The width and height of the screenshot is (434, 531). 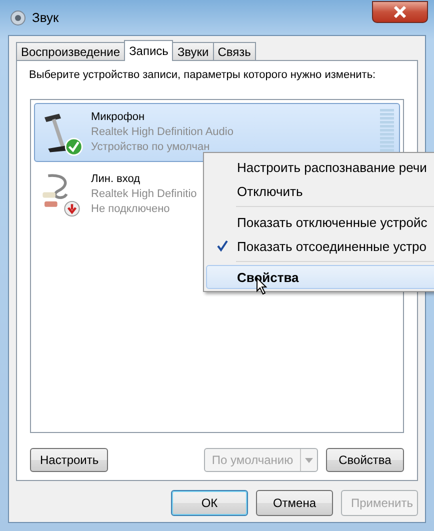 What do you see at coordinates (332, 222) in the screenshot?
I see `menu-item-label: Показать отключенные устройс` at bounding box center [332, 222].